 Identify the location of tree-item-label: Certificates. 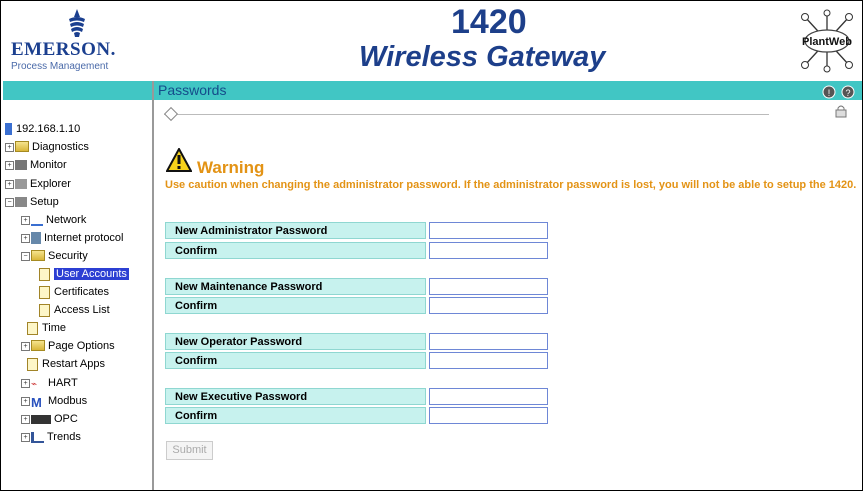
(82, 292).